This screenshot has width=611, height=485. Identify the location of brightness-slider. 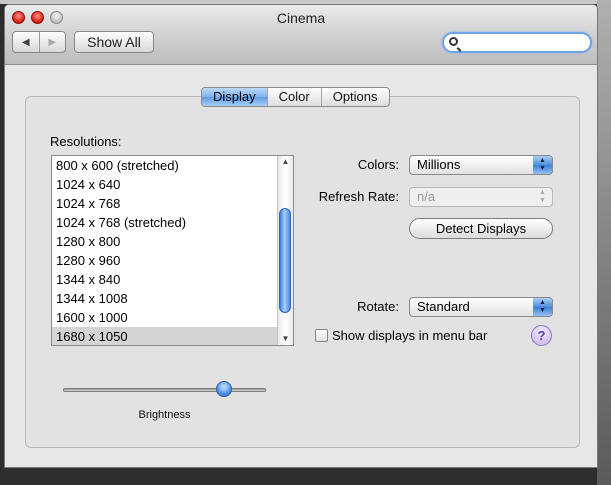
(164, 390).